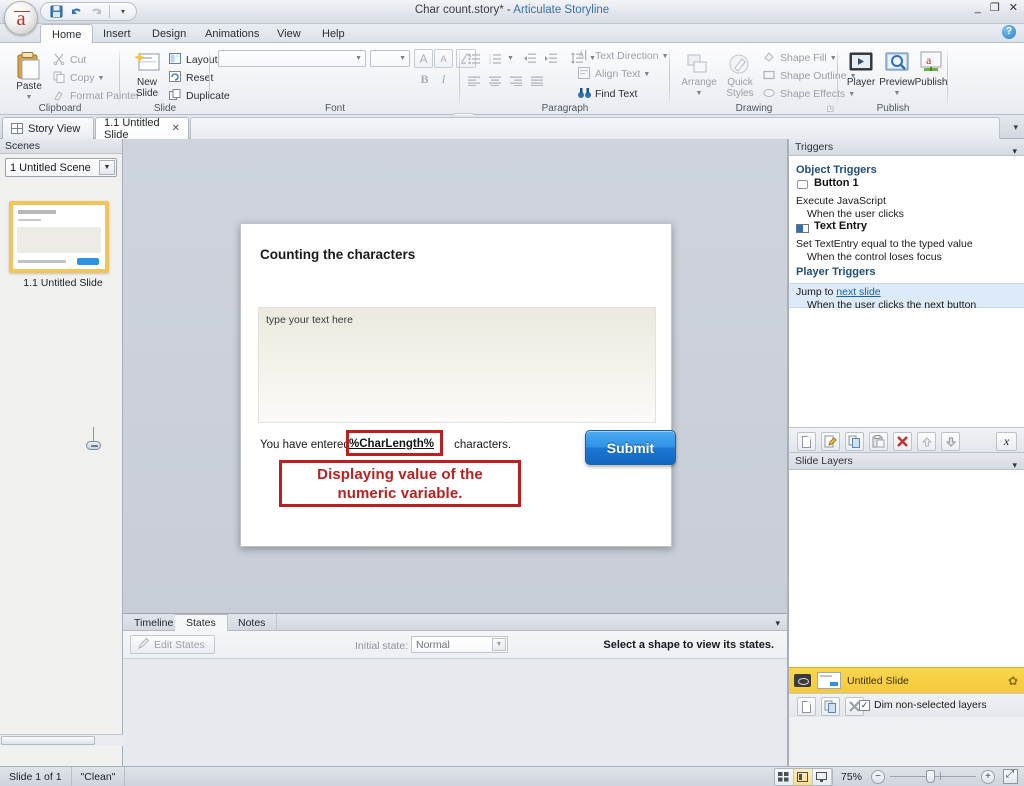 The height and width of the screenshot is (786, 1024). I want to click on text-direction-button: A Text Direction ▼, so click(623, 56).